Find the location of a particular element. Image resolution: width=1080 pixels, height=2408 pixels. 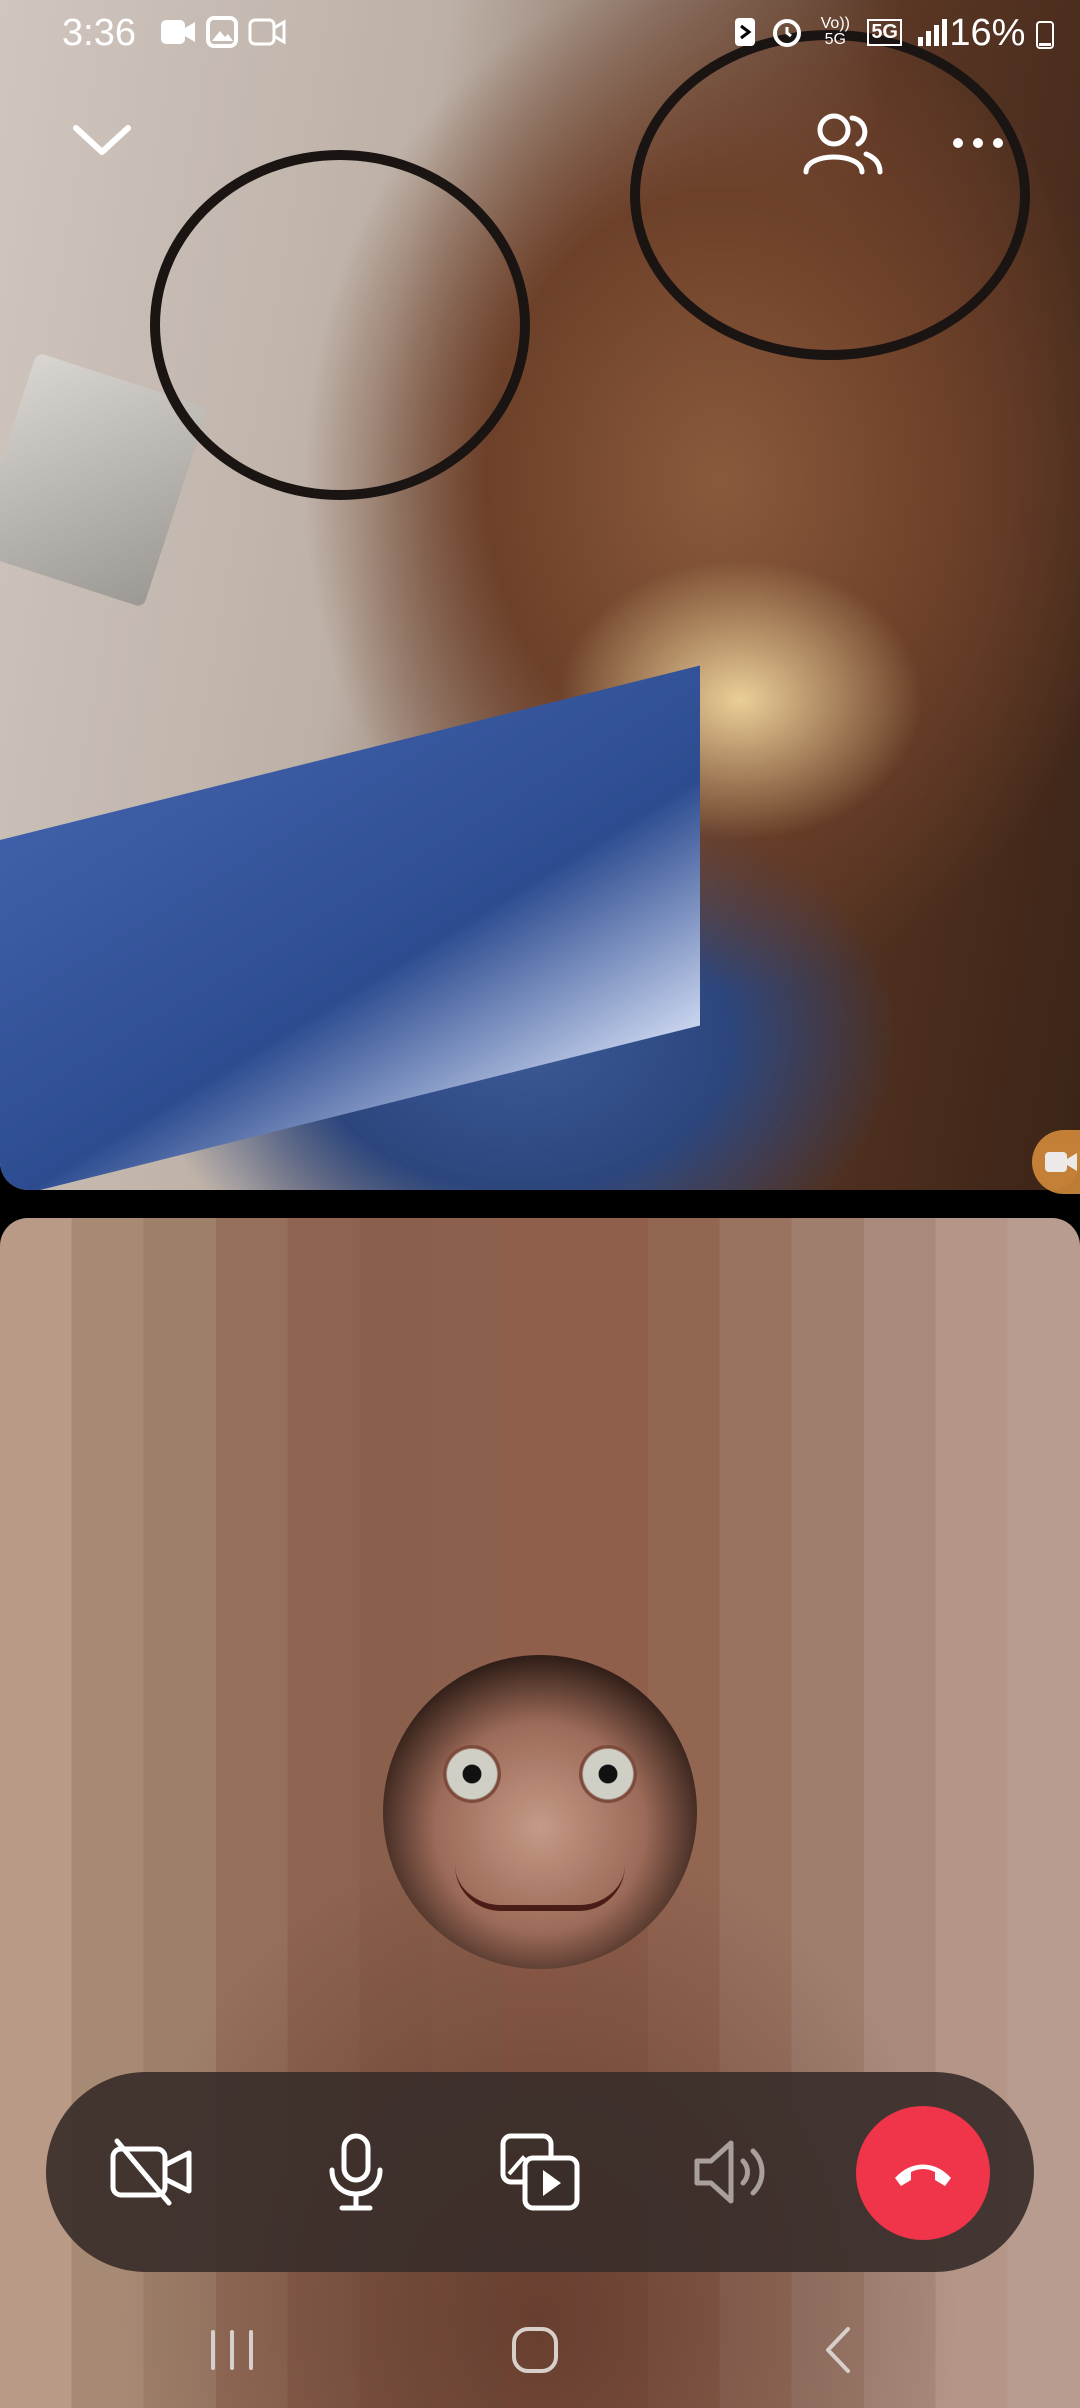

video-icon is located at coordinates (1061, 1162).